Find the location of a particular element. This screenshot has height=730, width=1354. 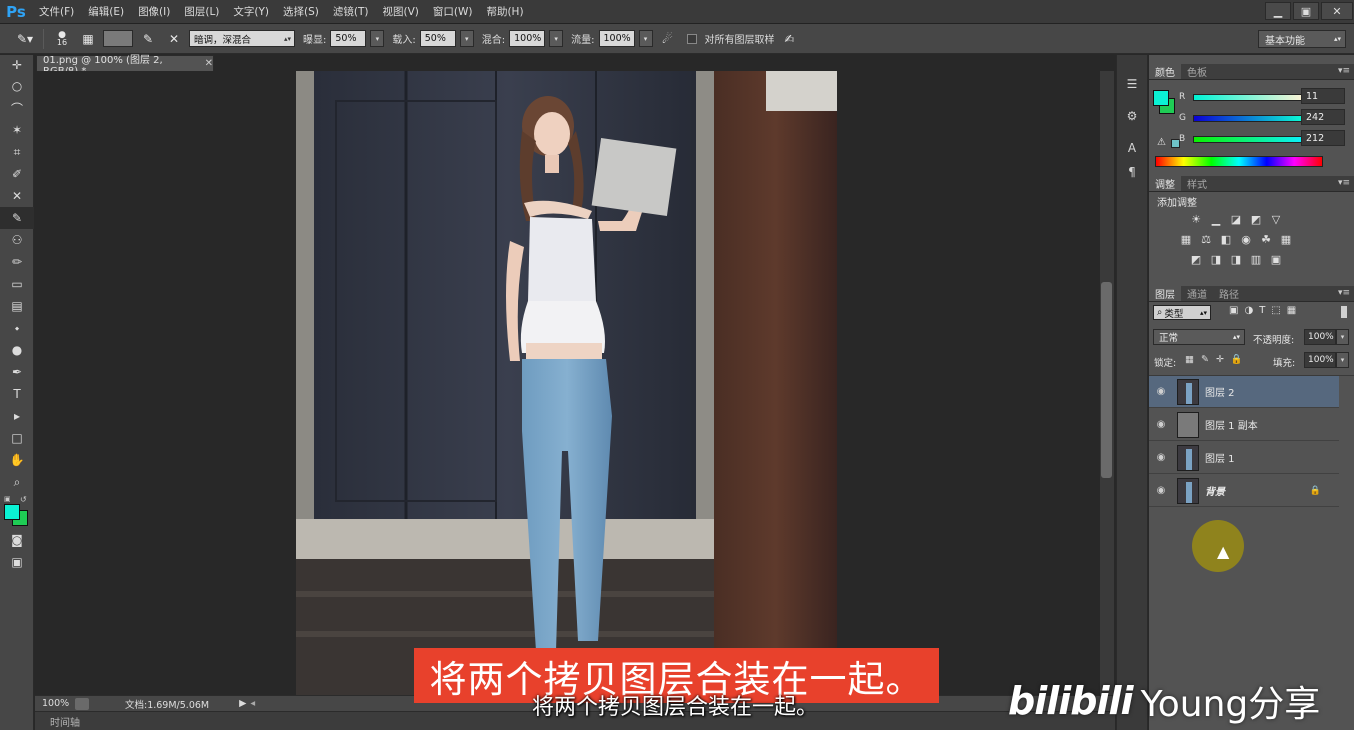

range-select: 暗调，深混合 ▴▾ is located at coordinates (242, 38).